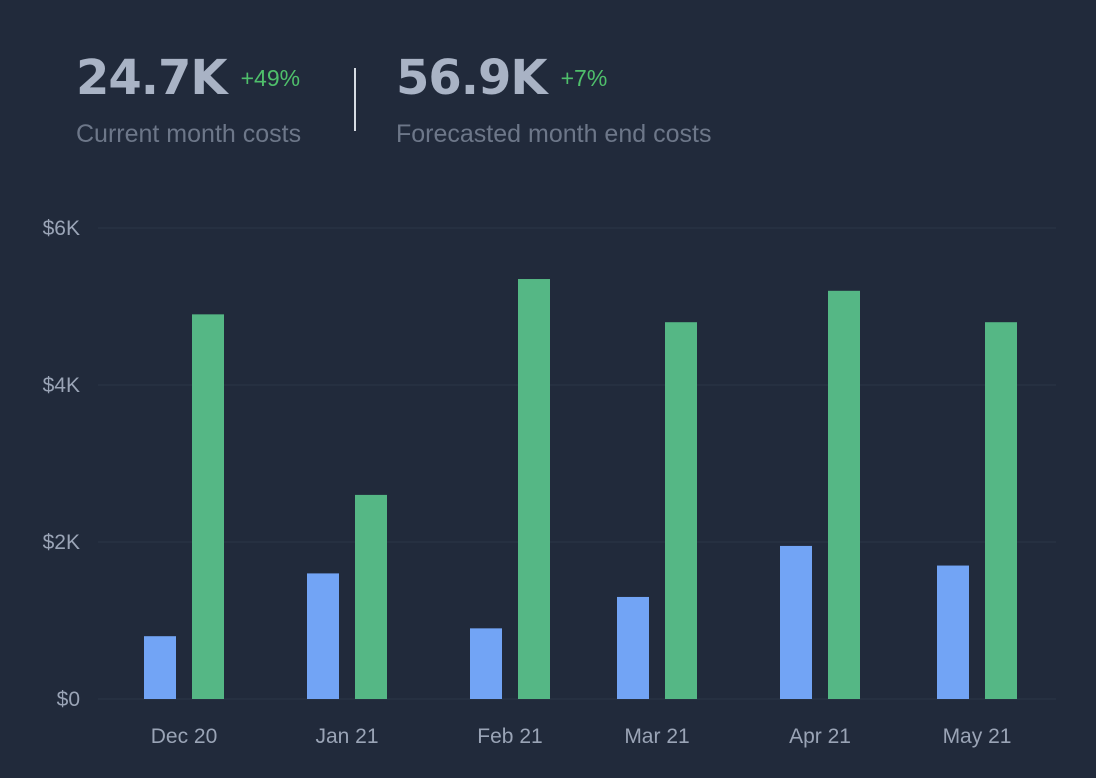  Describe the element at coordinates (977, 736) in the screenshot. I see `x-tick-label: May 21` at that location.